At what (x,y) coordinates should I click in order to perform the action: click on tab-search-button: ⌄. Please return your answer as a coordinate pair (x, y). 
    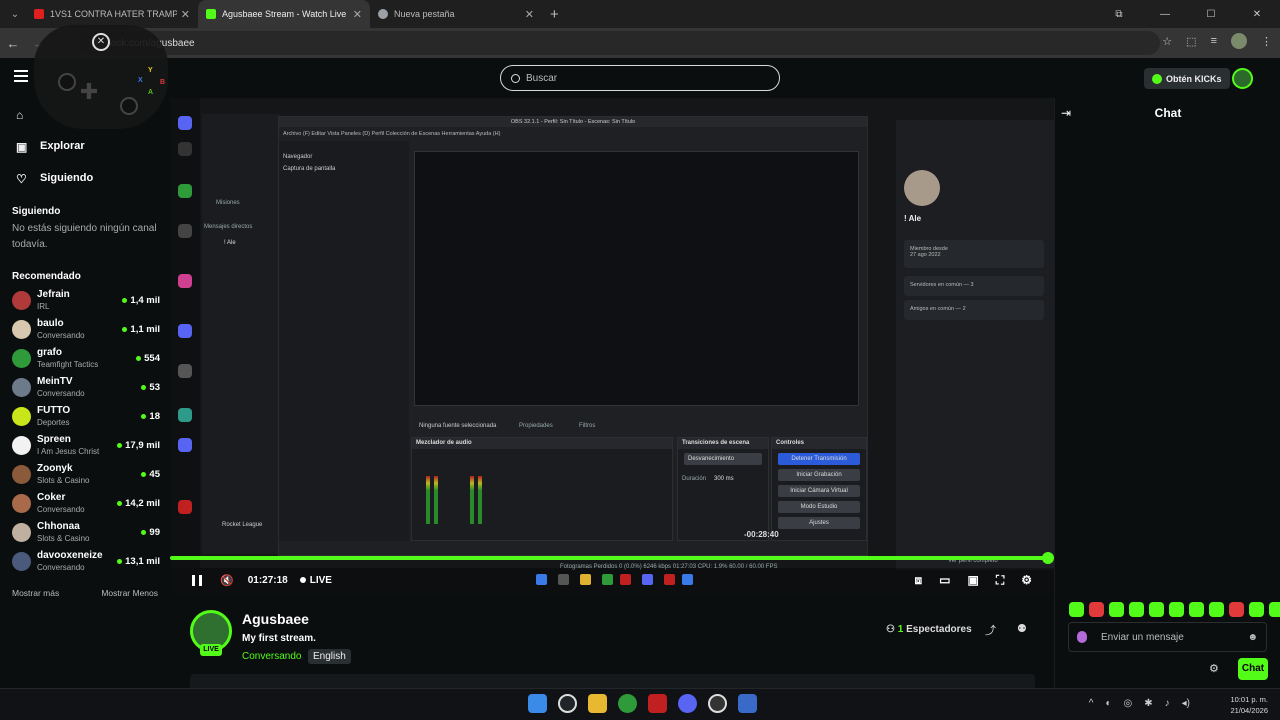
    Looking at the image, I should click on (15, 14).